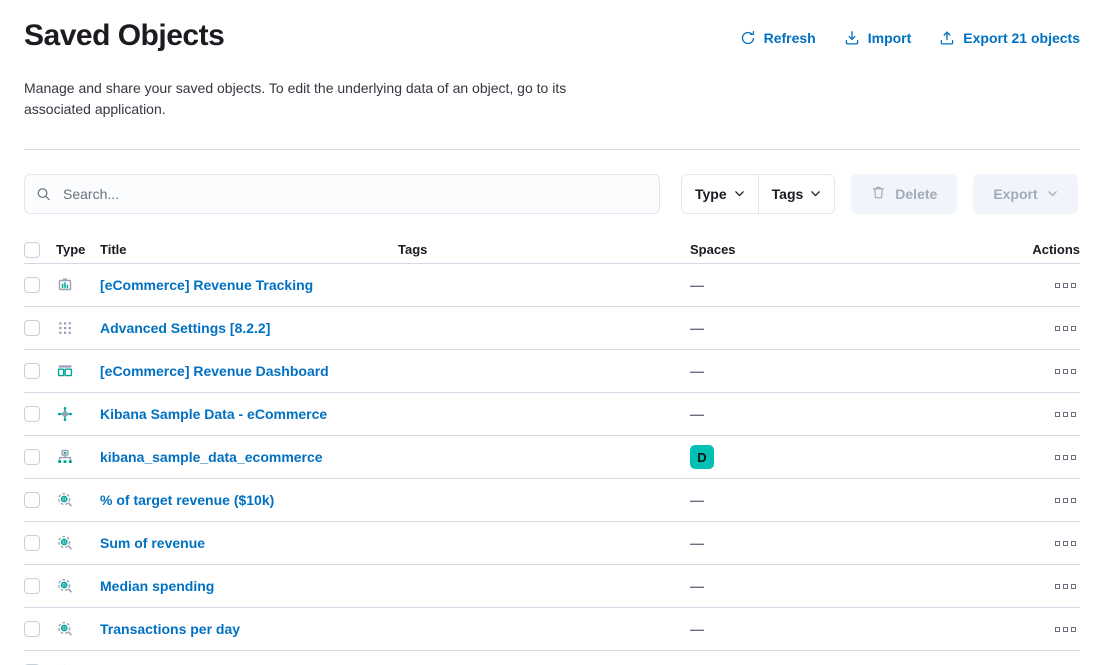  What do you see at coordinates (213, 414) in the screenshot?
I see `row-title-link: Kibana Sample Data - eCommerce` at bounding box center [213, 414].